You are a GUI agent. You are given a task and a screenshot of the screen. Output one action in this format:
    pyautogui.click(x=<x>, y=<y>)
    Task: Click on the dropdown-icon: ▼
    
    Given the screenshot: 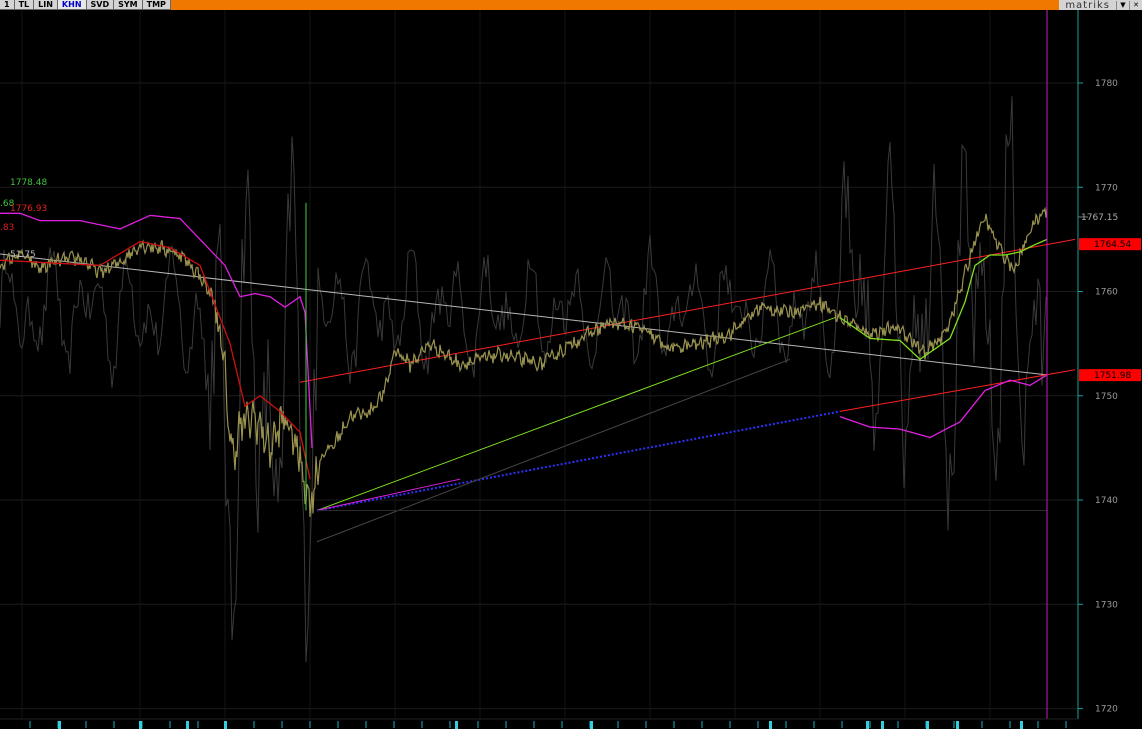 What is the action you would take?
    pyautogui.click(x=1122, y=5)
    